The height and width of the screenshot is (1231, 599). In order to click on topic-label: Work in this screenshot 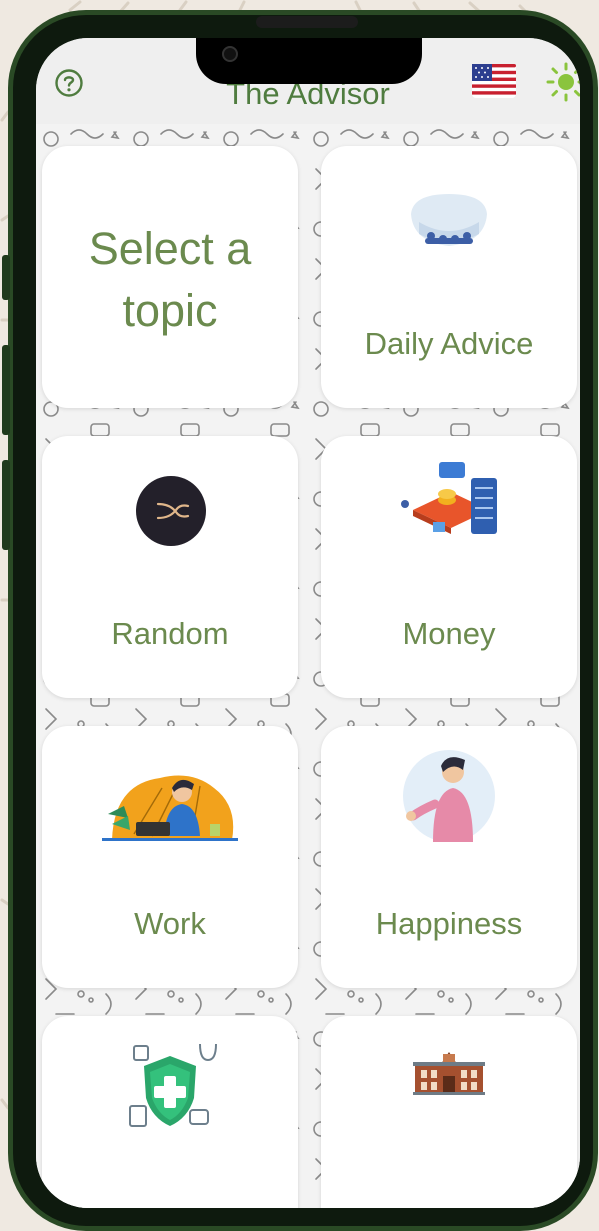, I will do `click(170, 923)`.